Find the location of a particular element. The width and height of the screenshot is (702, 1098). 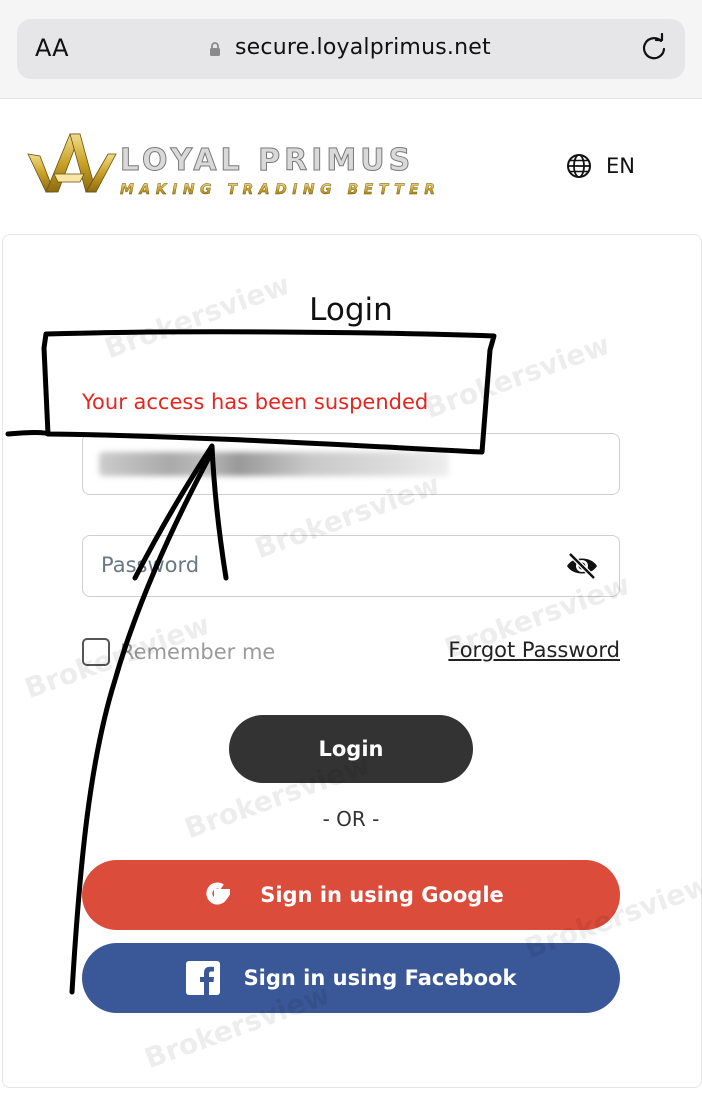

google-label: Sign in using Google is located at coordinates (382, 895).